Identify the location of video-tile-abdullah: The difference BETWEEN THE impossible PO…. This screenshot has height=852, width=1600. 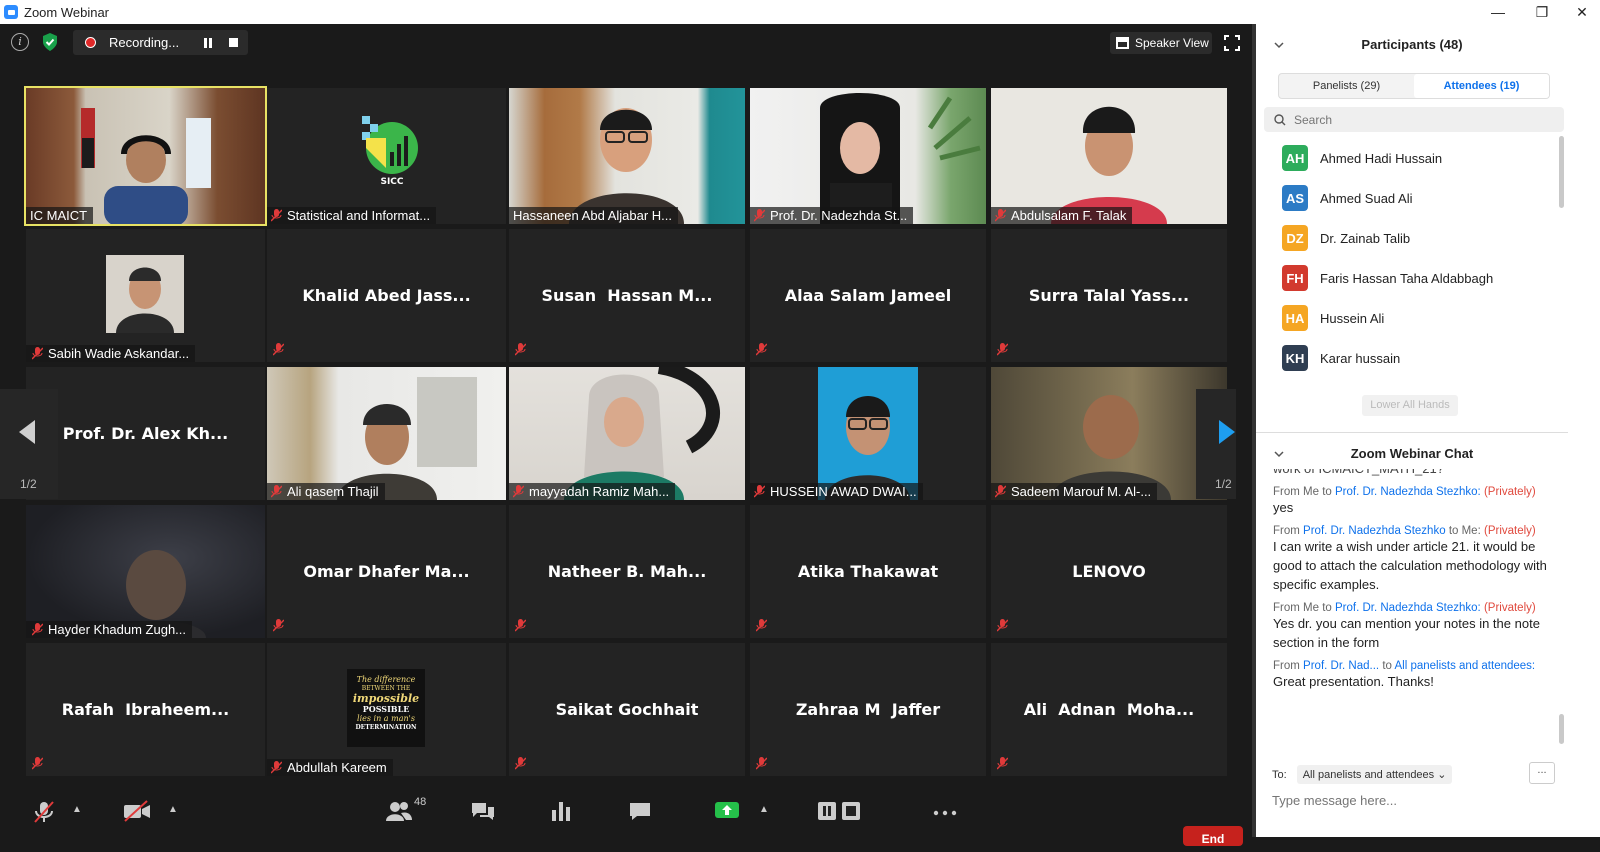
(386, 709).